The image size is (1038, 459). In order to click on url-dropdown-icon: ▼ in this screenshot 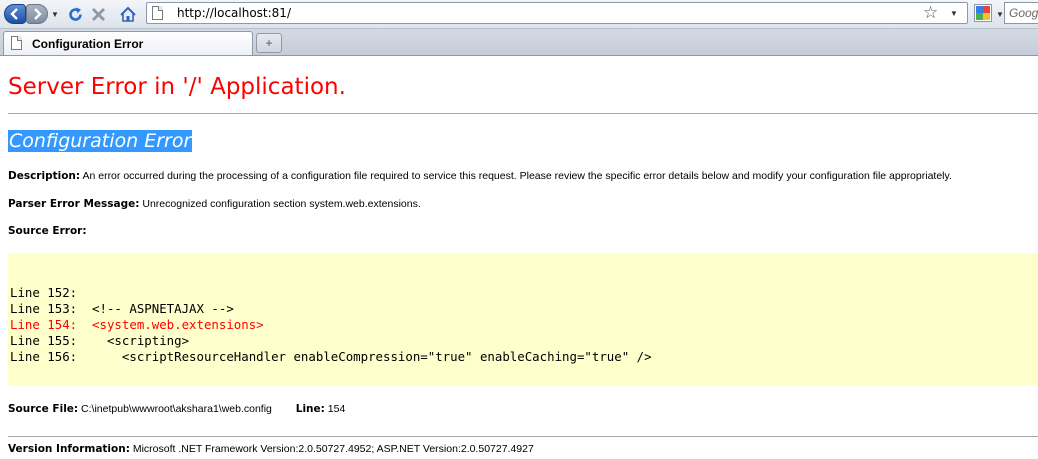, I will do `click(954, 13)`.